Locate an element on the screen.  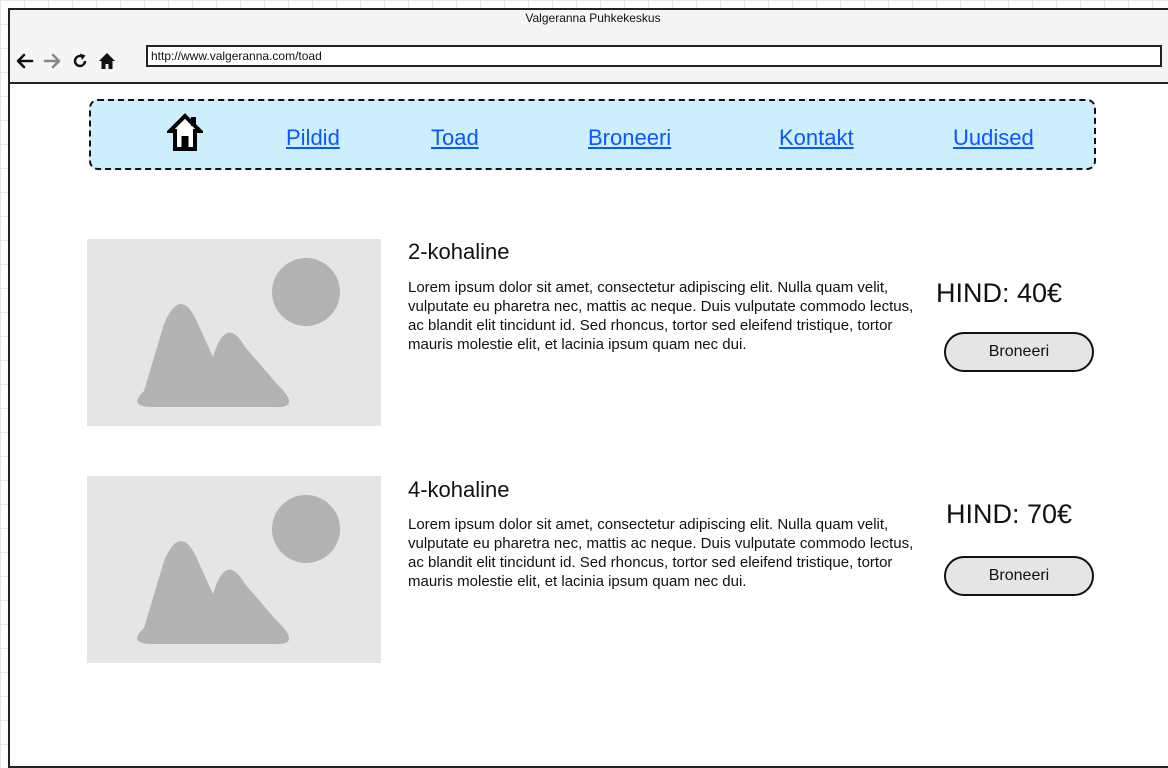
room-price: HIND: 70€ is located at coordinates (1009, 514).